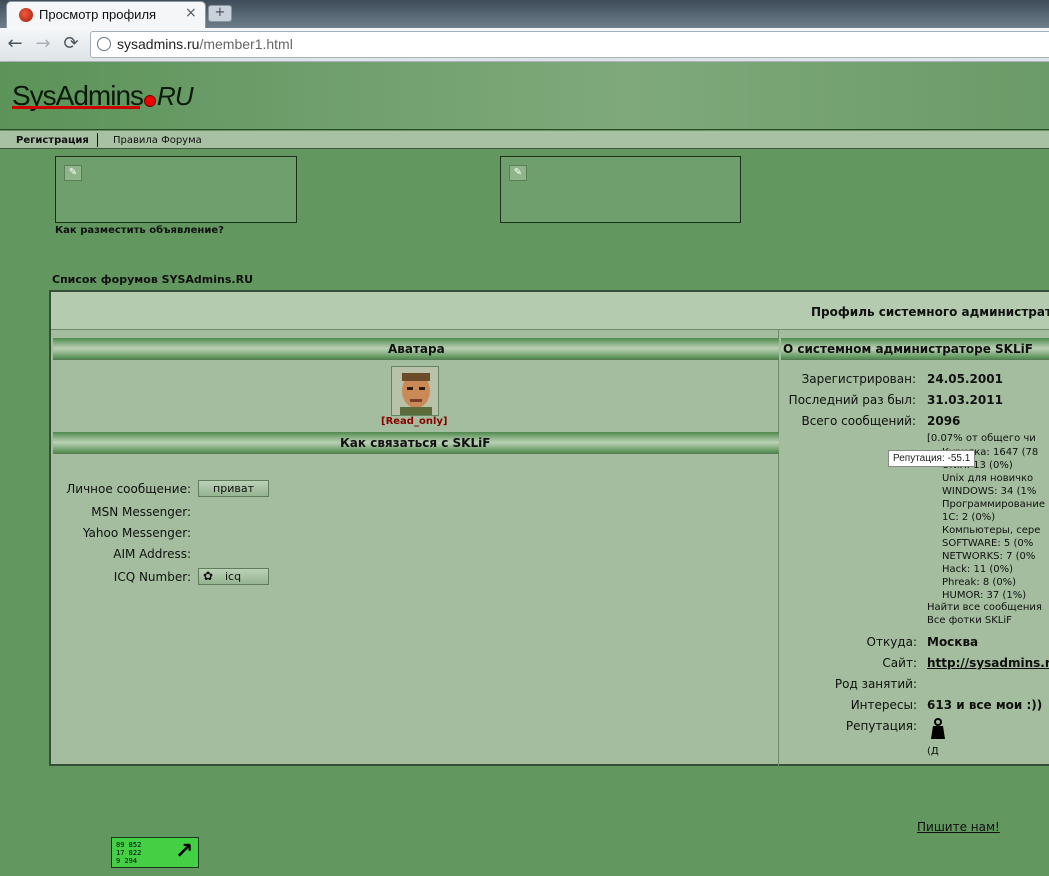 The width and height of the screenshot is (1049, 876). What do you see at coordinates (141, 512) in the screenshot?
I see `contact-label-msn: MSN Messenger:` at bounding box center [141, 512].